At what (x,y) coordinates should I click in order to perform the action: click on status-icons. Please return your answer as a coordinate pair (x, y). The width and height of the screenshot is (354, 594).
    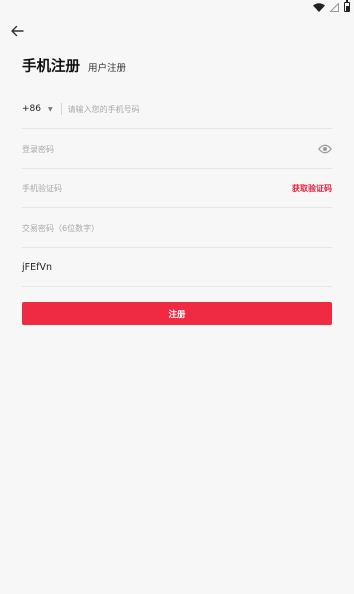
    Looking at the image, I should click on (331, 6).